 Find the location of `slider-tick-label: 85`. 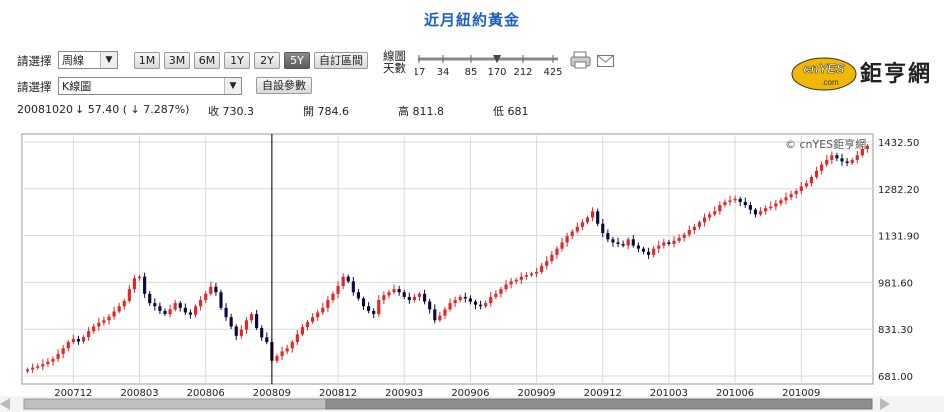

slider-tick-label: 85 is located at coordinates (471, 72).